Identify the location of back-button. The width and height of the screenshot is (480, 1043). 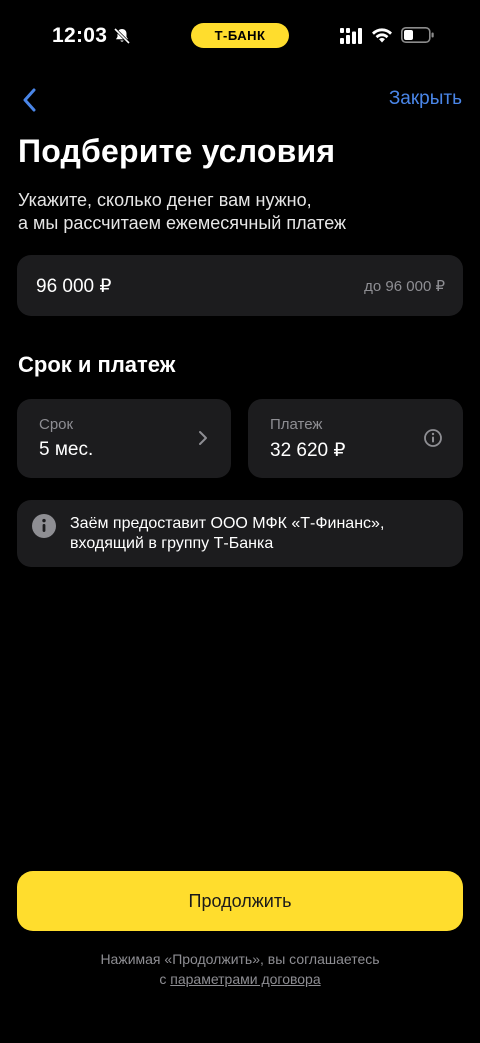
(29, 100).